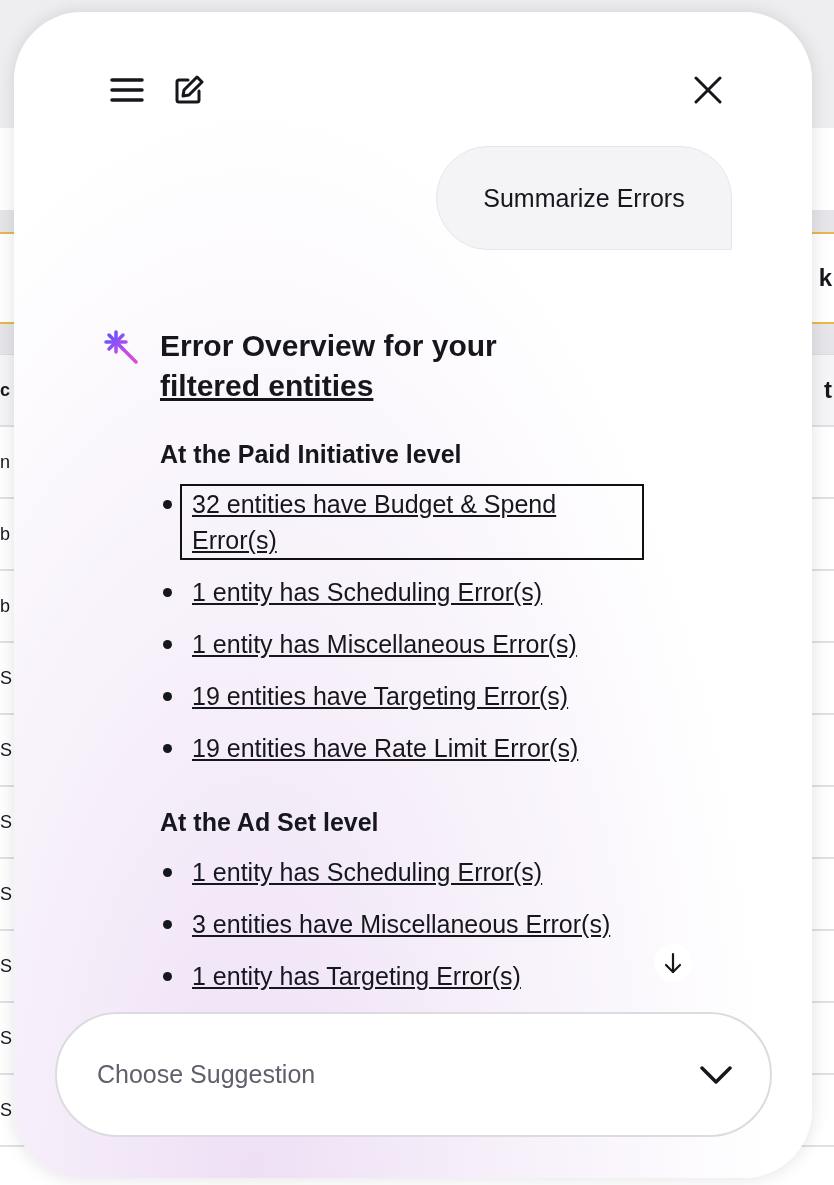 The image size is (834, 1185). I want to click on table-cell-text: n, so click(5, 462).